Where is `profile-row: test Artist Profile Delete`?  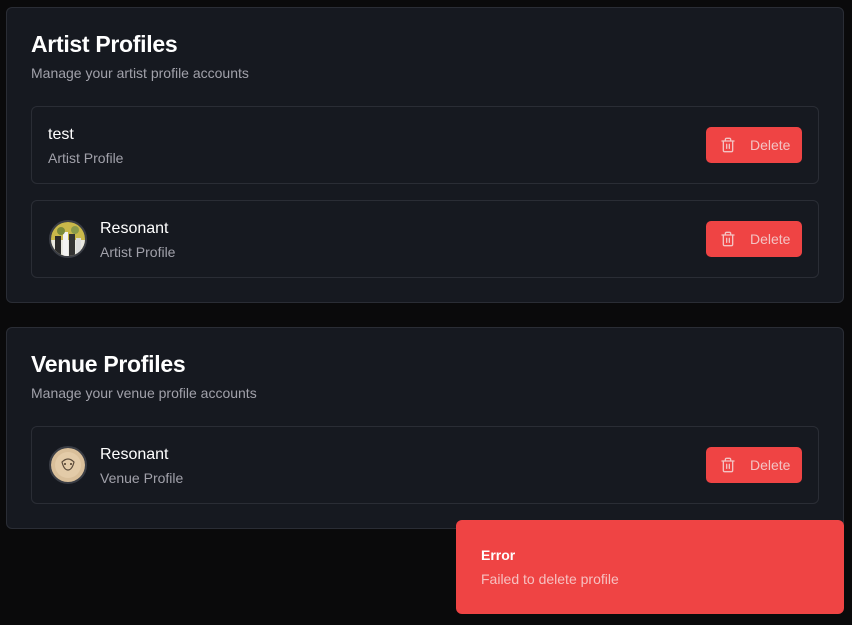 profile-row: test Artist Profile Delete is located at coordinates (425, 145).